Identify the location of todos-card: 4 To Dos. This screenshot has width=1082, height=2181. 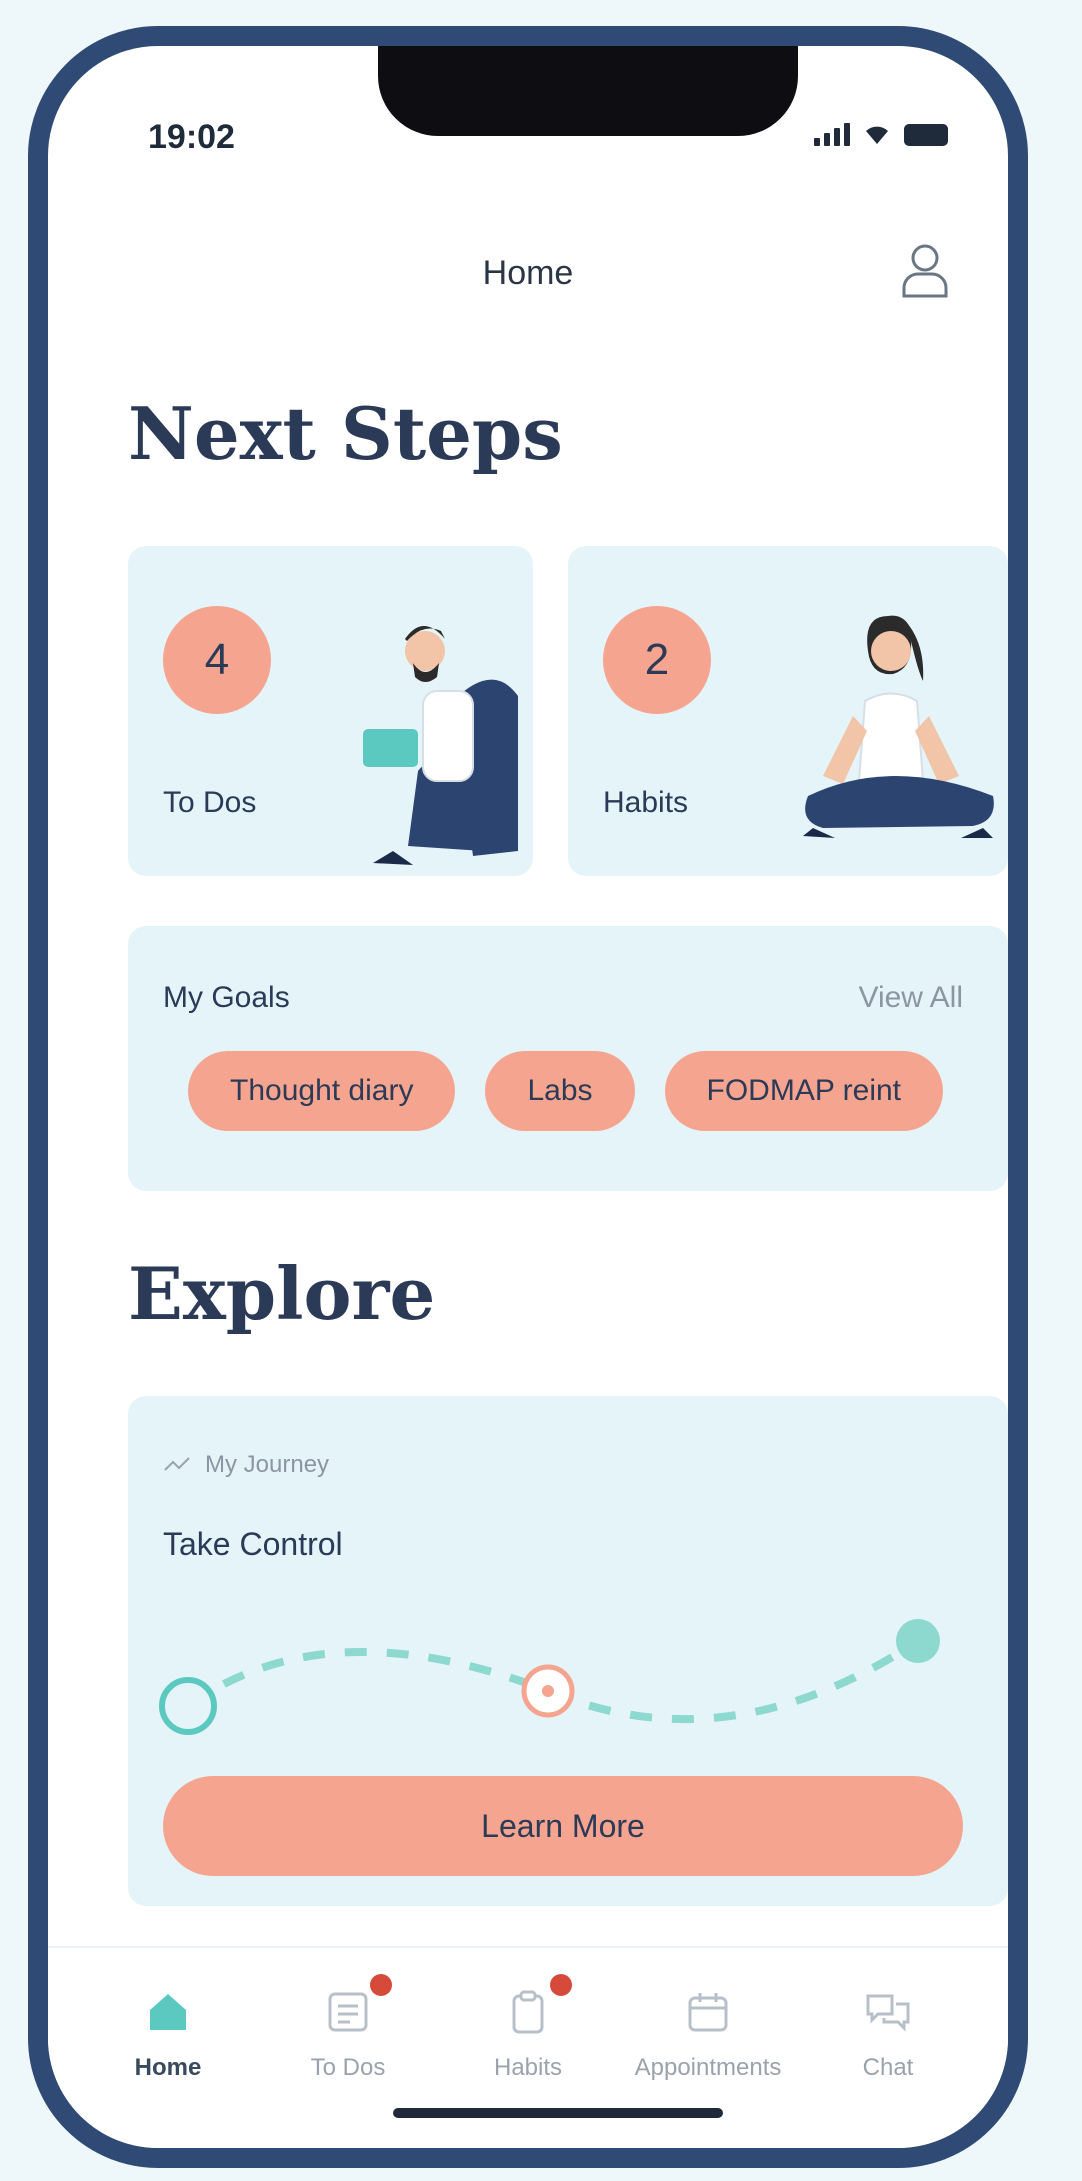
(330, 711).